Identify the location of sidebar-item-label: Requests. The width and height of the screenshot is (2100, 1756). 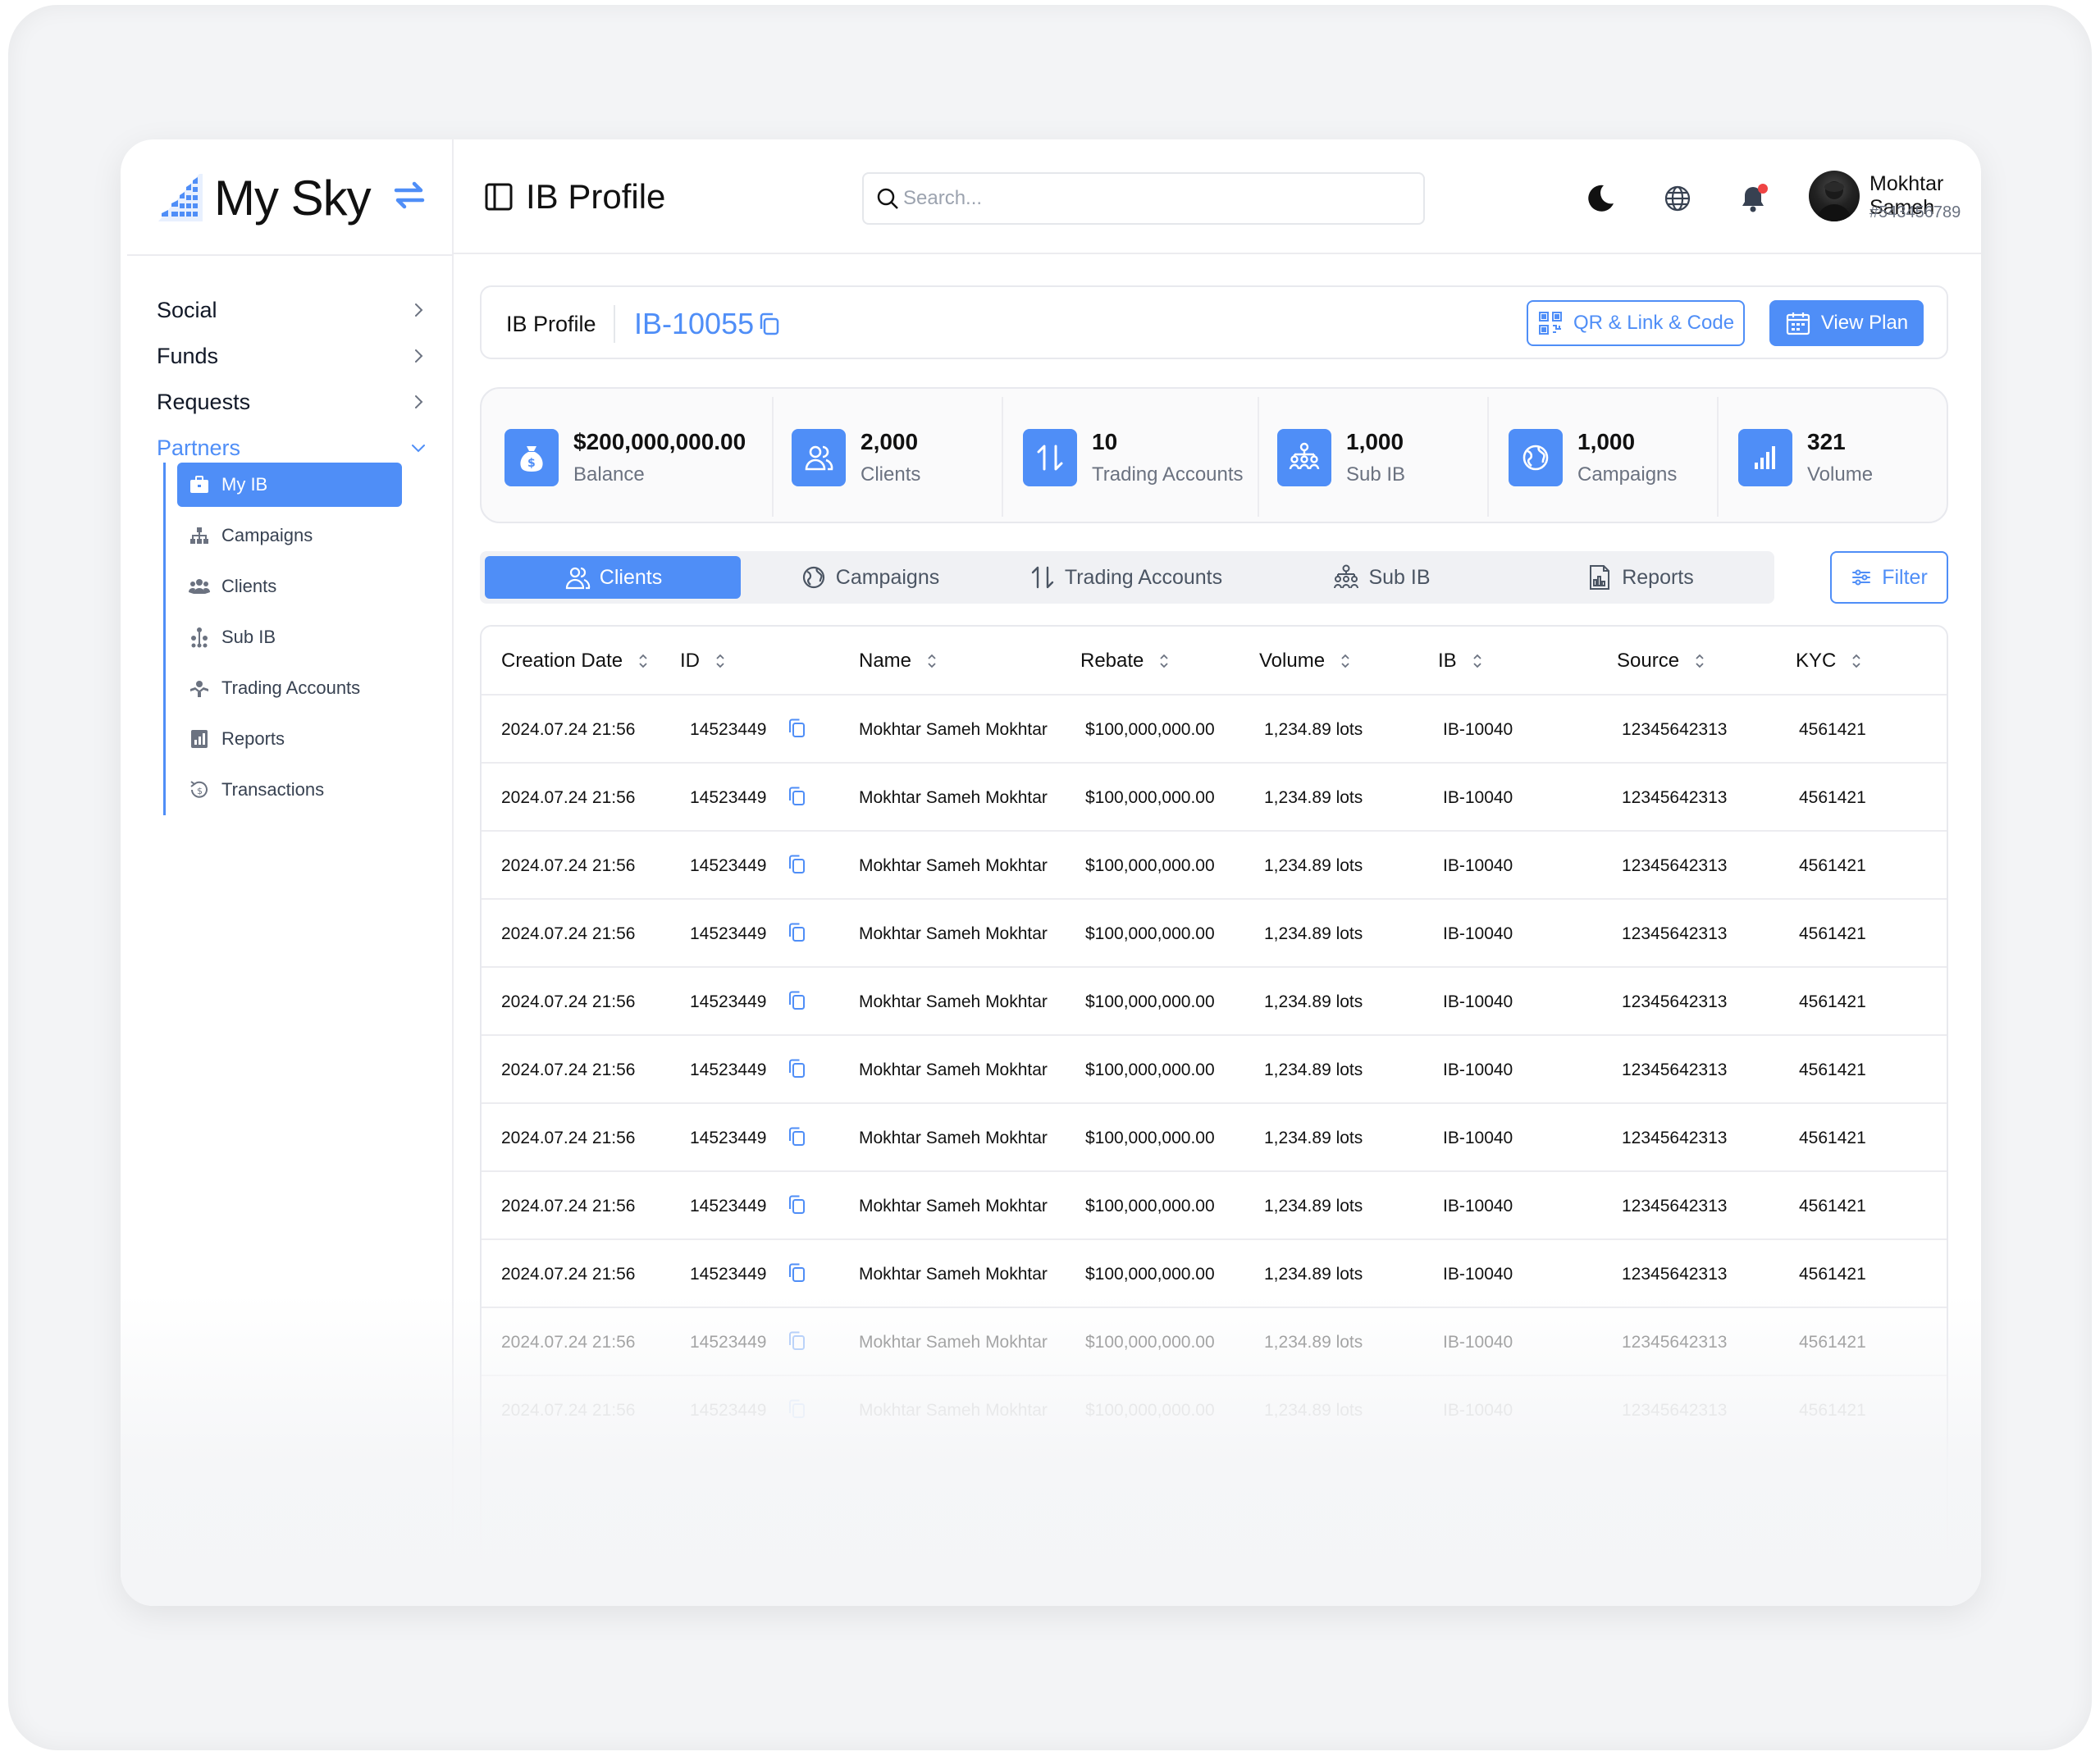
(204, 401).